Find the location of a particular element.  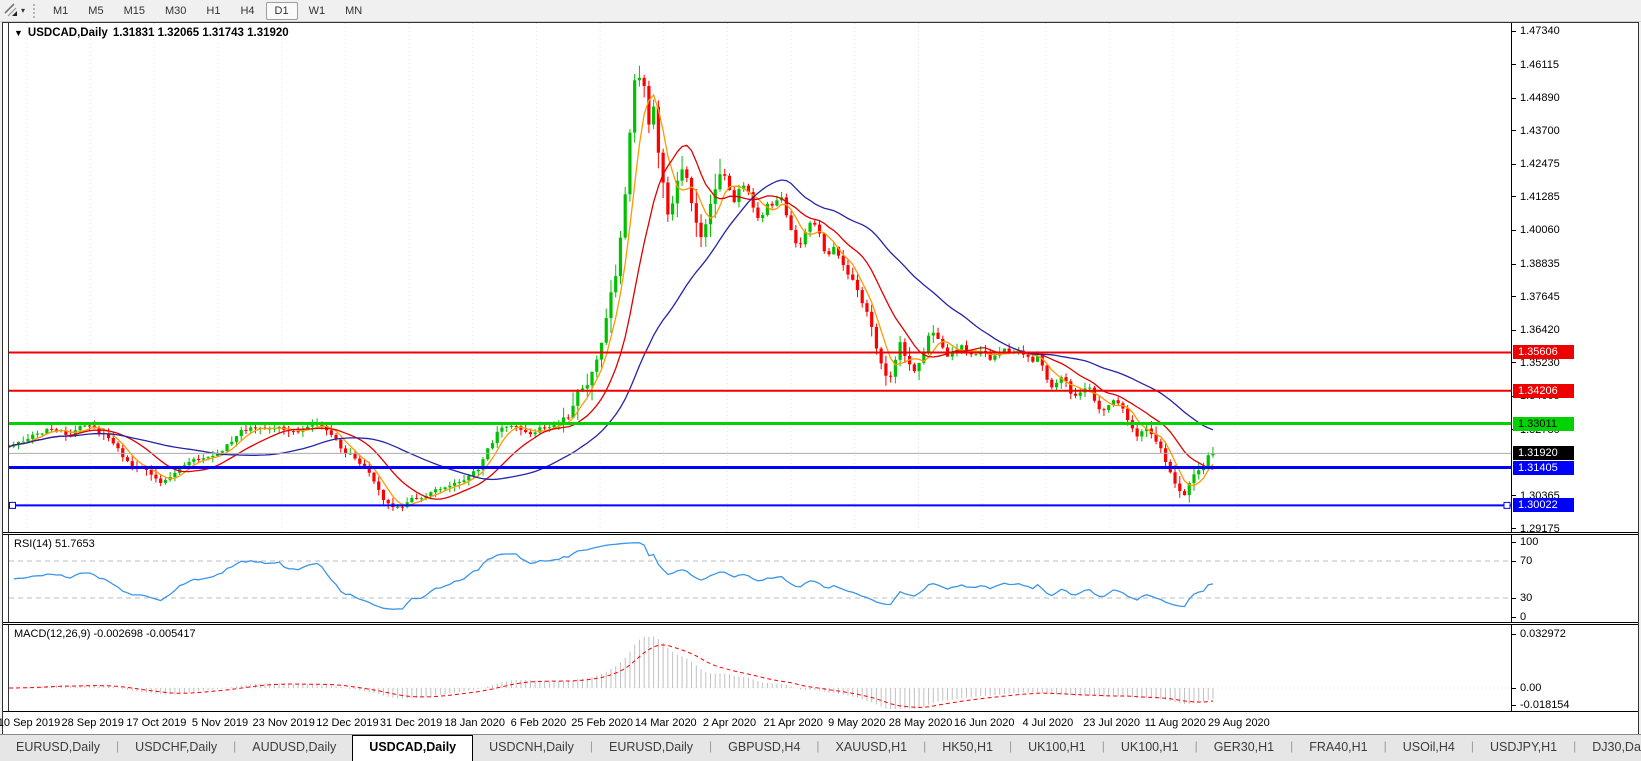

crosshair-icon is located at coordinates (10, 10).